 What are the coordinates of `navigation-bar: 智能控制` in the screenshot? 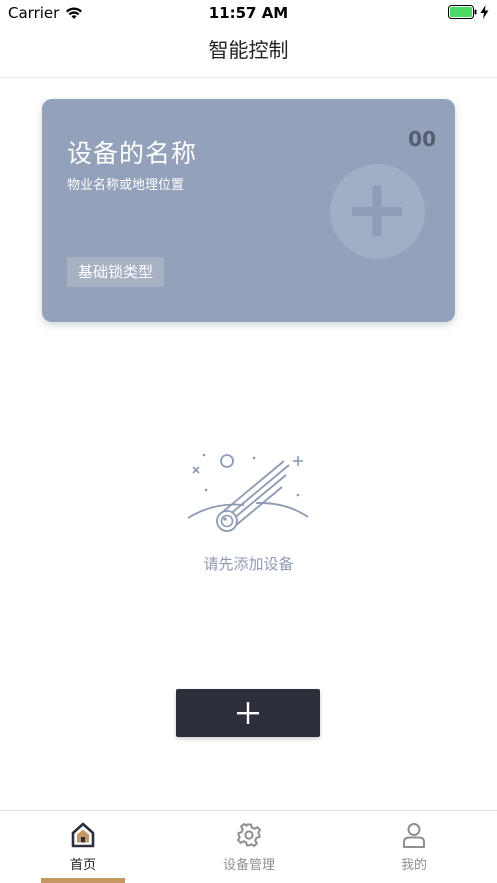 It's located at (248, 52).